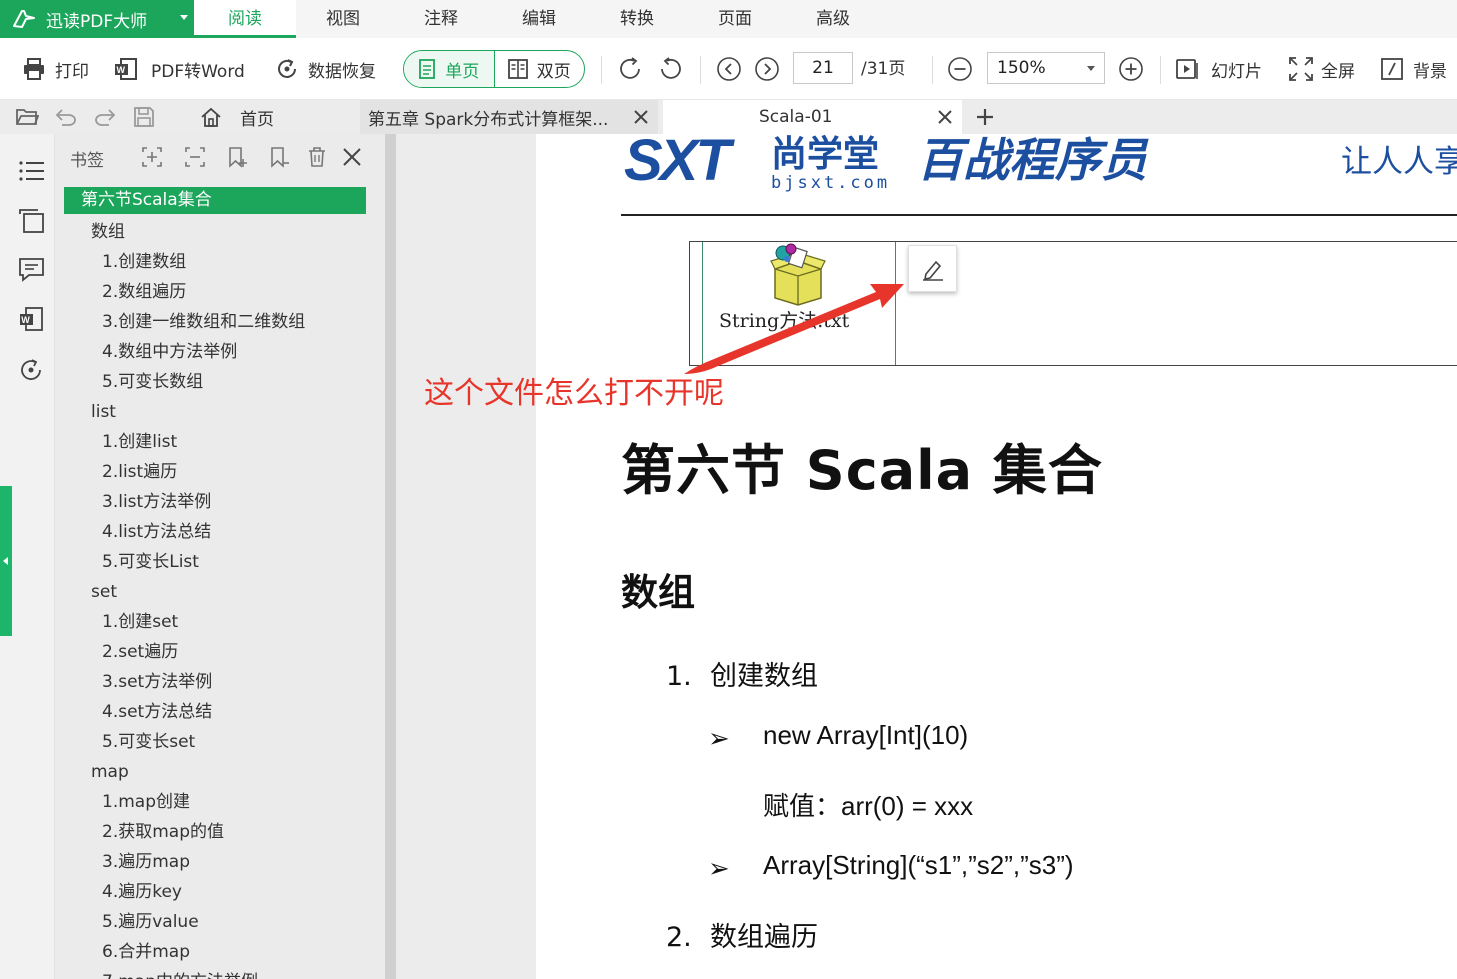 Image resolution: width=1457 pixels, height=979 pixels. I want to click on expand-all-icon, so click(152, 157).